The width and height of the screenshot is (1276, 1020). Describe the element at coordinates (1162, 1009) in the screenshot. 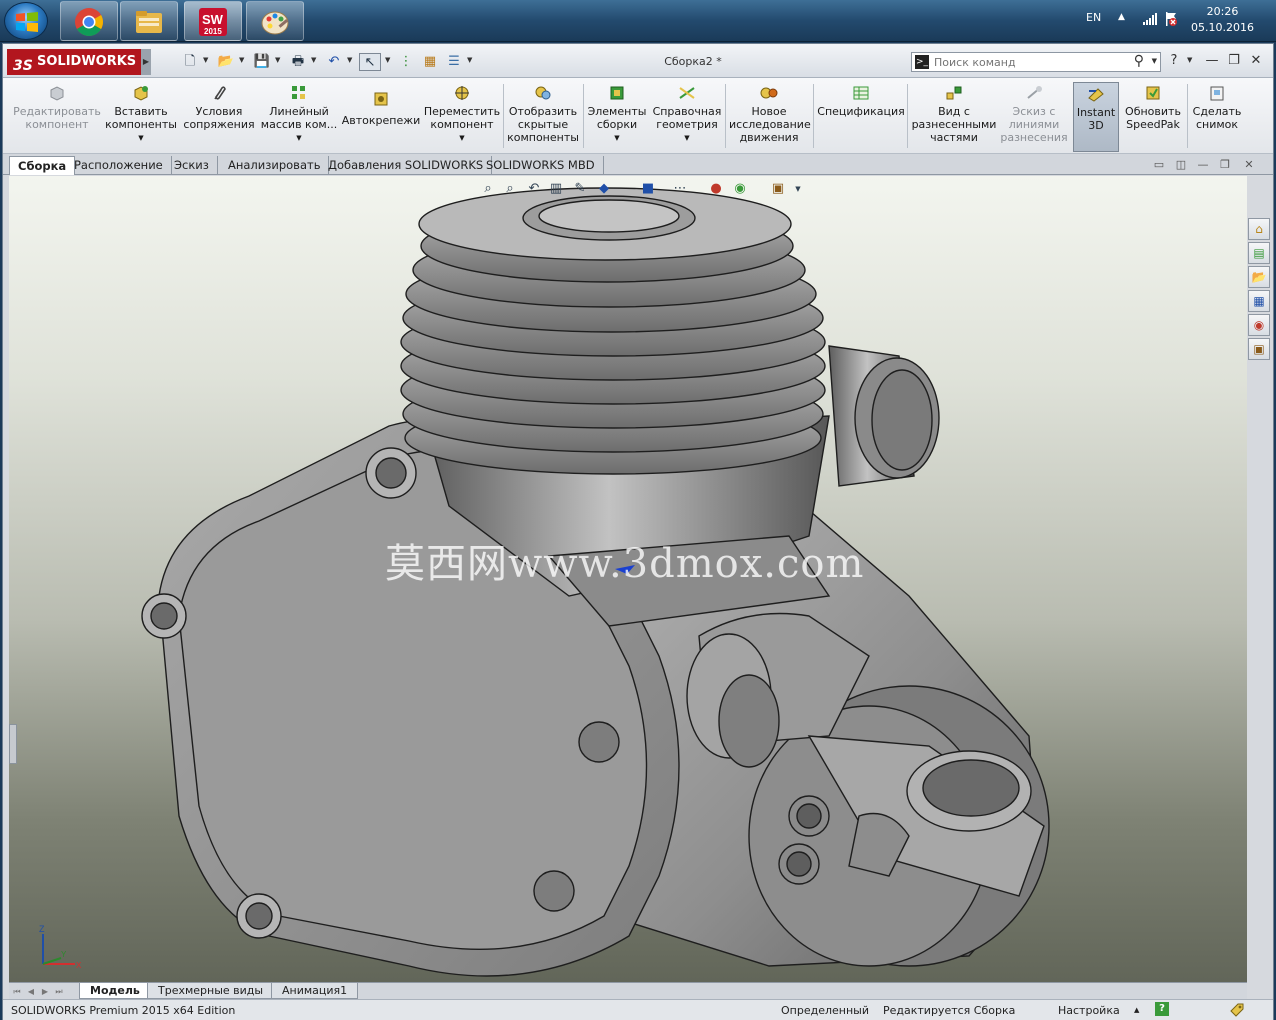

I see `quick-tips-help-icon: ?` at that location.